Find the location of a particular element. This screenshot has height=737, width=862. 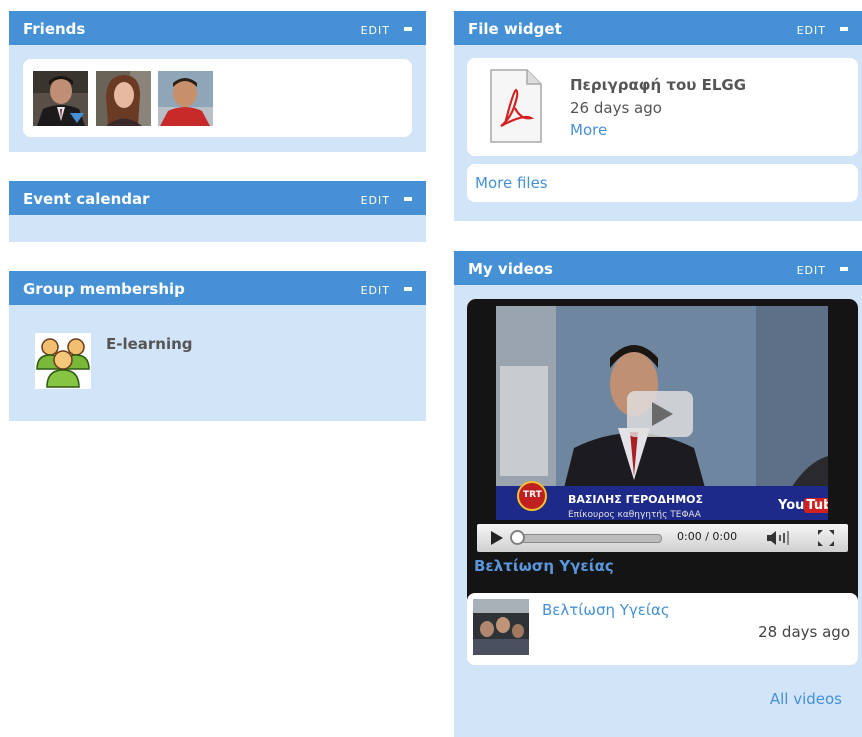

fullscreen-icon is located at coordinates (826, 538).